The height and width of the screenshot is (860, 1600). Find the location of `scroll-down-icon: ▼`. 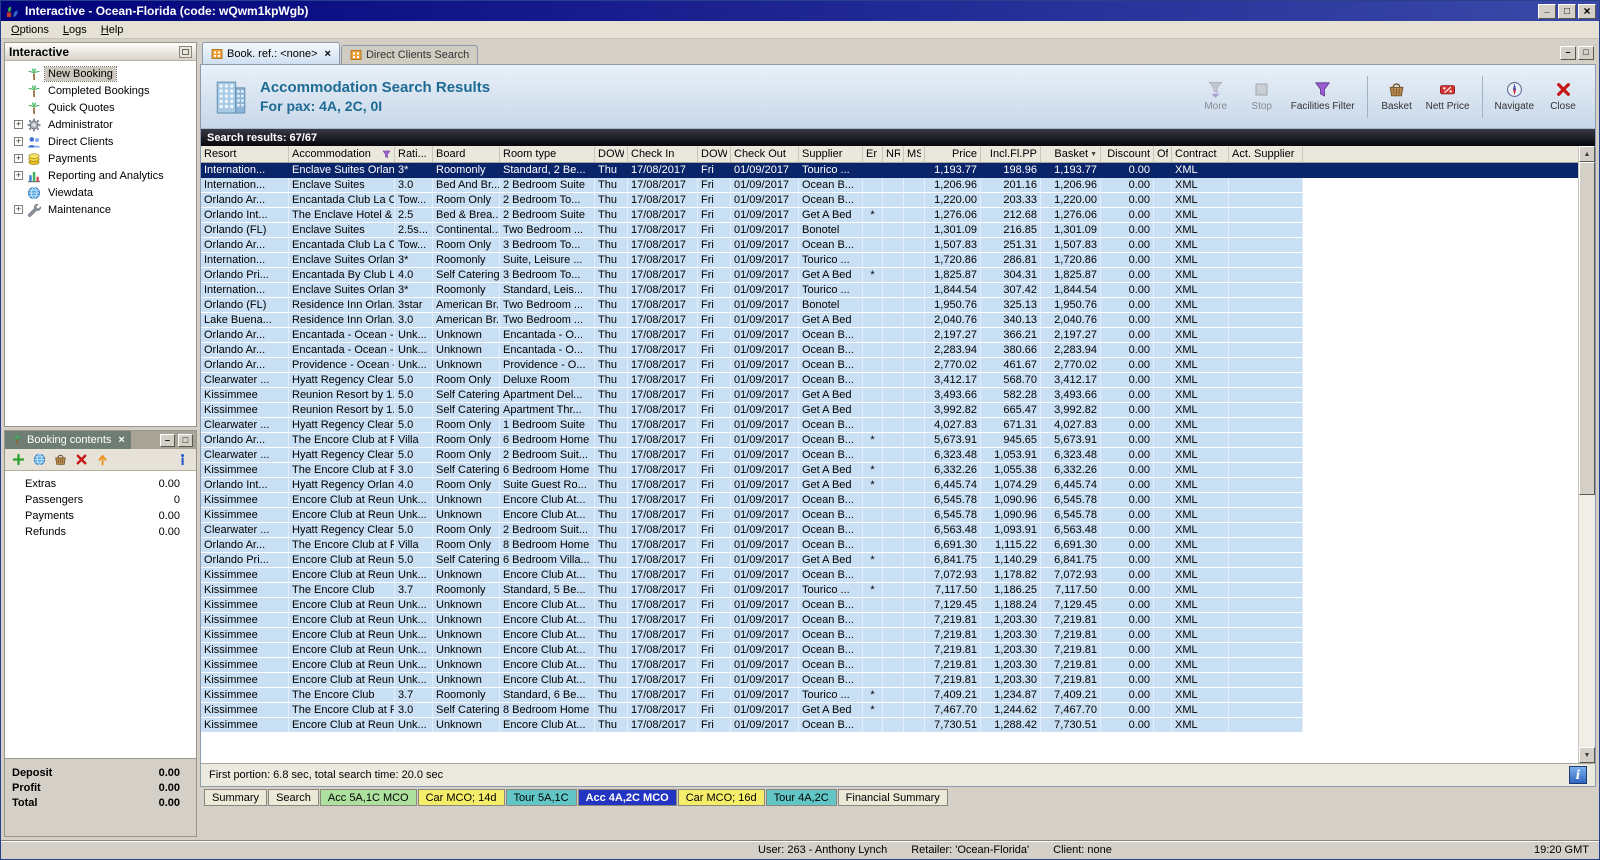

scroll-down-icon: ▼ is located at coordinates (1587, 755).